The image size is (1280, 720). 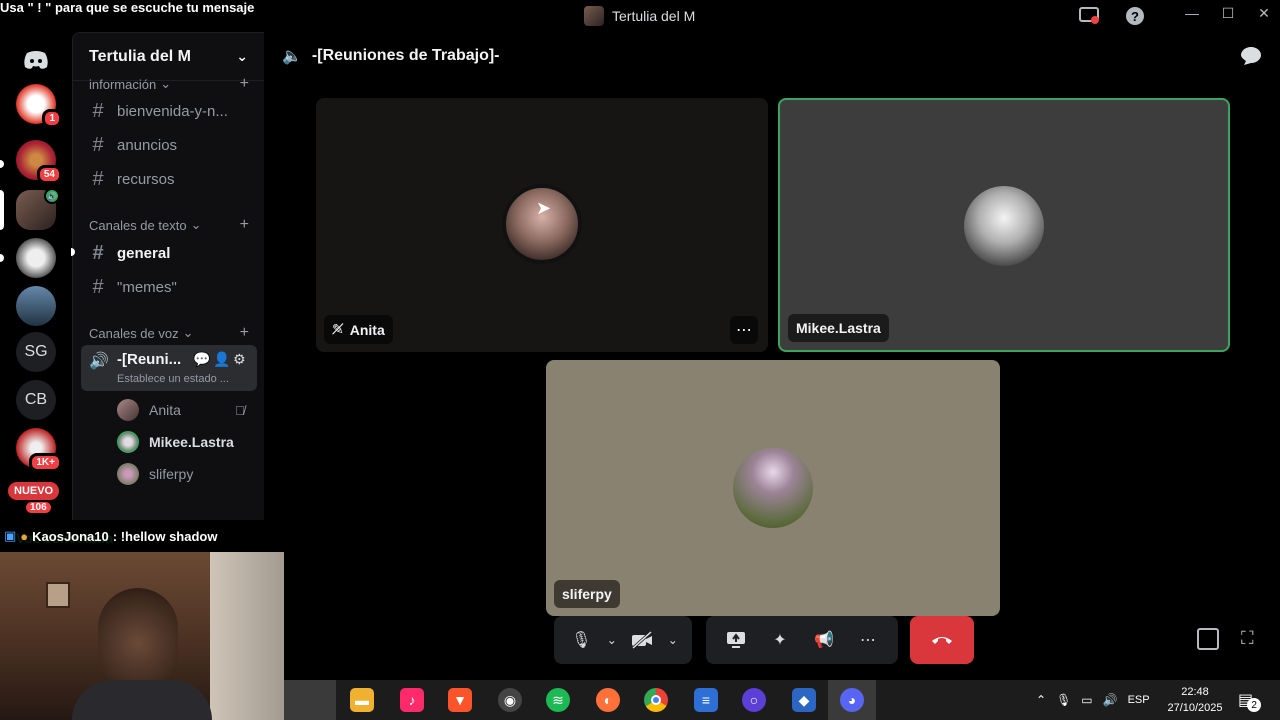 I want to click on screen-share-icon, so click(x=736, y=640).